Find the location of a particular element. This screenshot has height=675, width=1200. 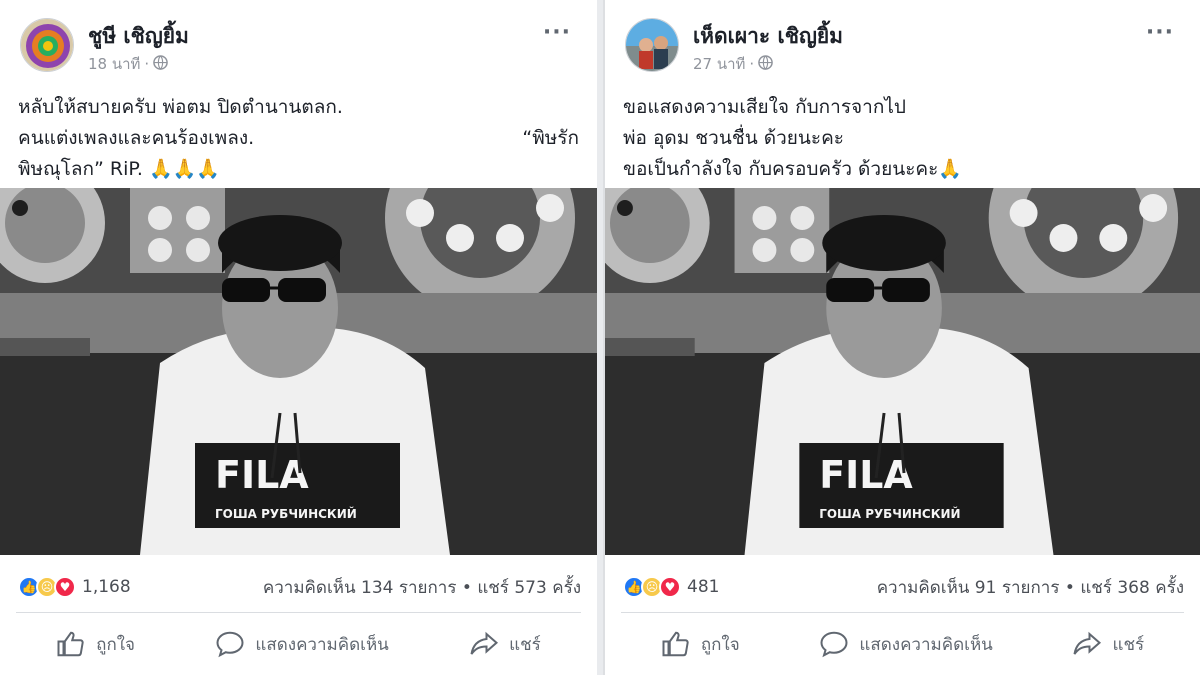

post-text-line: ขอแสดงความเสียใจ กับการจากไป is located at coordinates (764, 107).